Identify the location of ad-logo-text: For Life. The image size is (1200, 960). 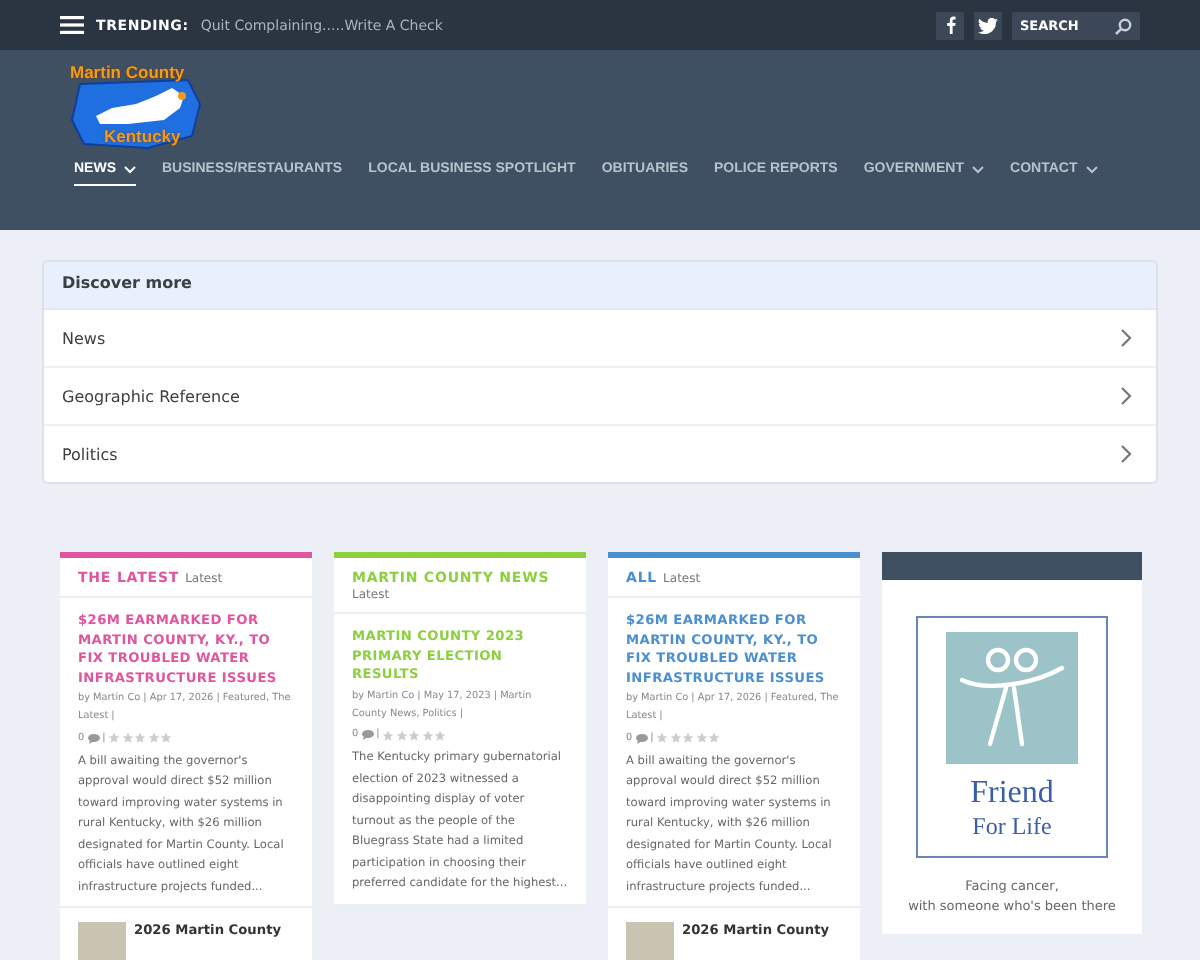
(1012, 827).